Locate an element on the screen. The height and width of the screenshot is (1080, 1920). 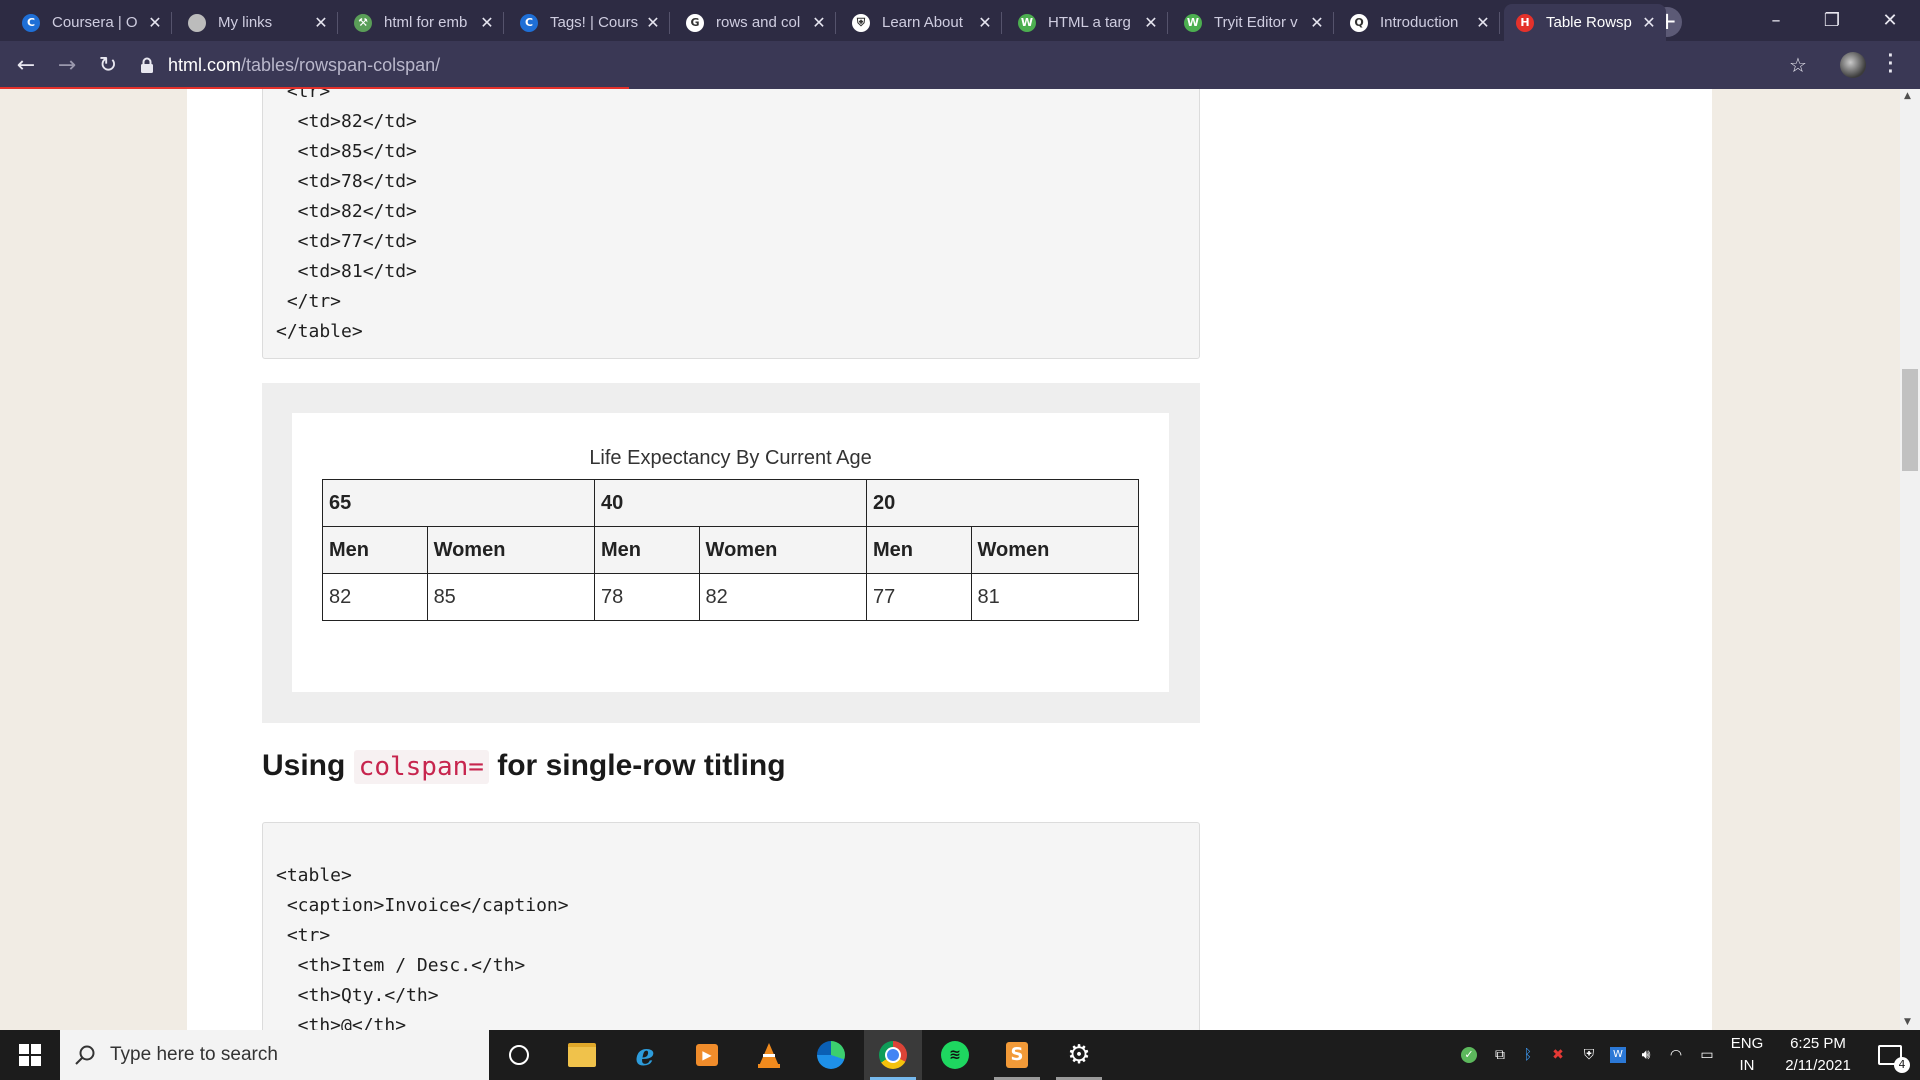
settings-gear-icon: ⚙ is located at coordinates (1079, 1055).